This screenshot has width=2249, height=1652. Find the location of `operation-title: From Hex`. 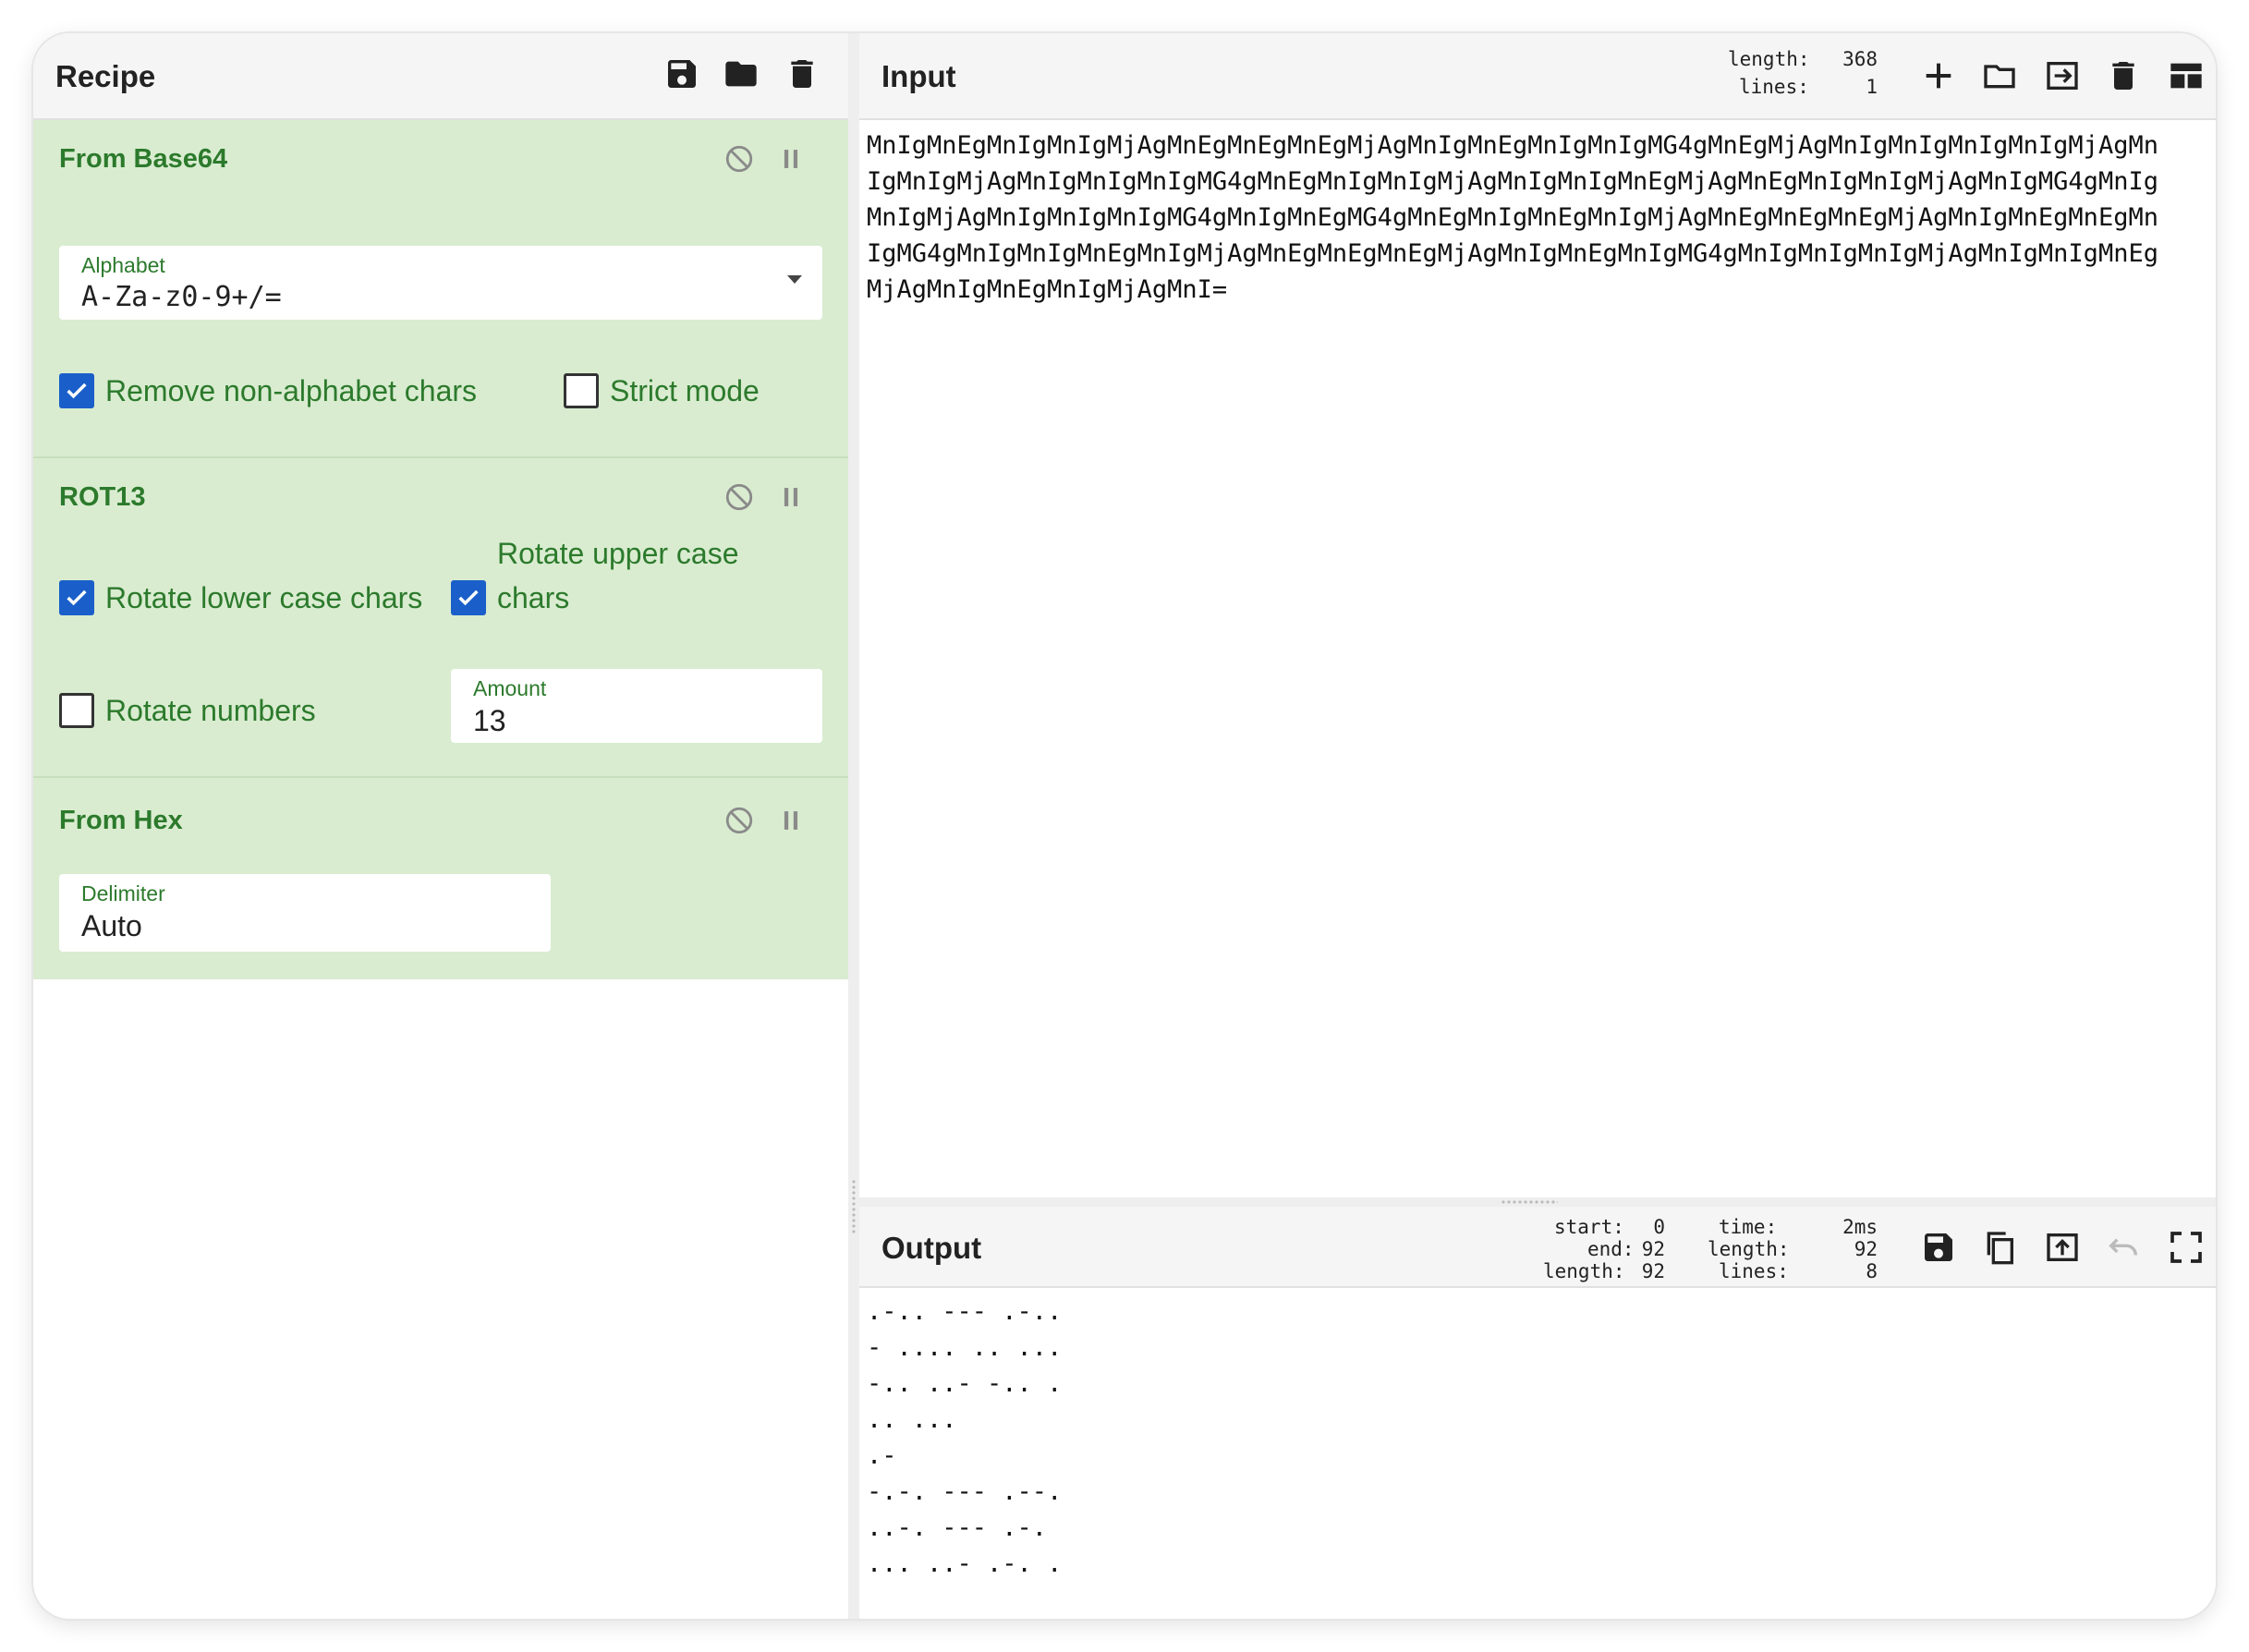

operation-title: From Hex is located at coordinates (121, 820).